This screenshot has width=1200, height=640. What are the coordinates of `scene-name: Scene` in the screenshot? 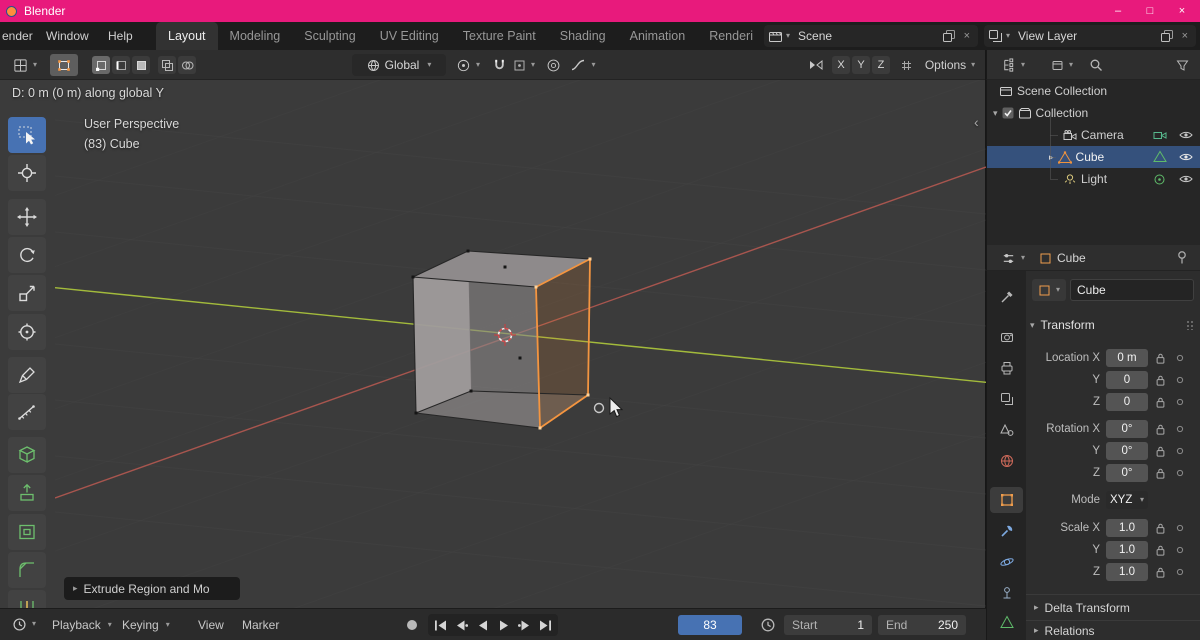 It's located at (813, 36).